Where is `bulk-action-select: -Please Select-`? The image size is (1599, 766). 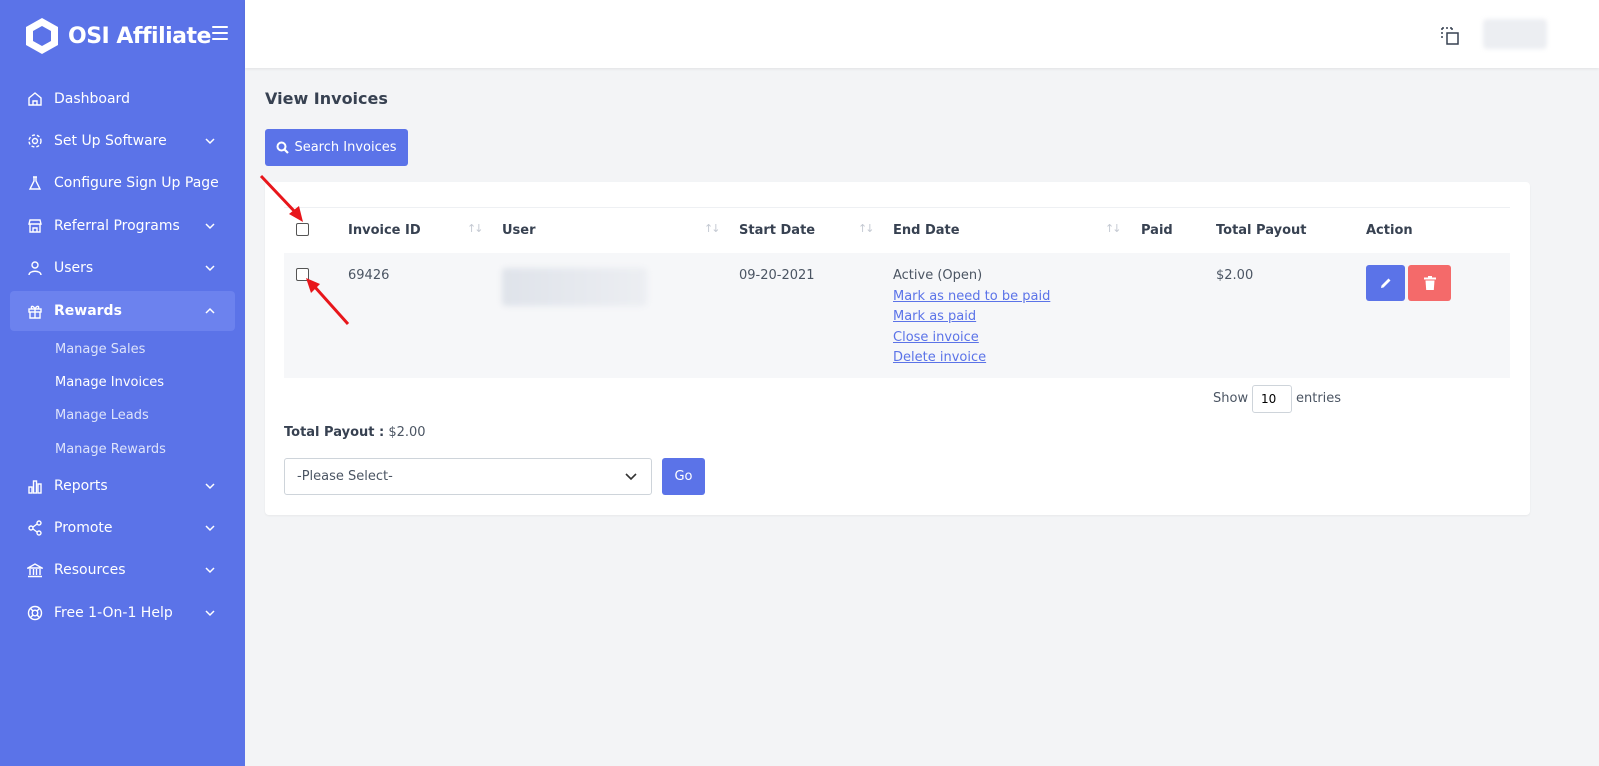
bulk-action-select: -Please Select- is located at coordinates (468, 476).